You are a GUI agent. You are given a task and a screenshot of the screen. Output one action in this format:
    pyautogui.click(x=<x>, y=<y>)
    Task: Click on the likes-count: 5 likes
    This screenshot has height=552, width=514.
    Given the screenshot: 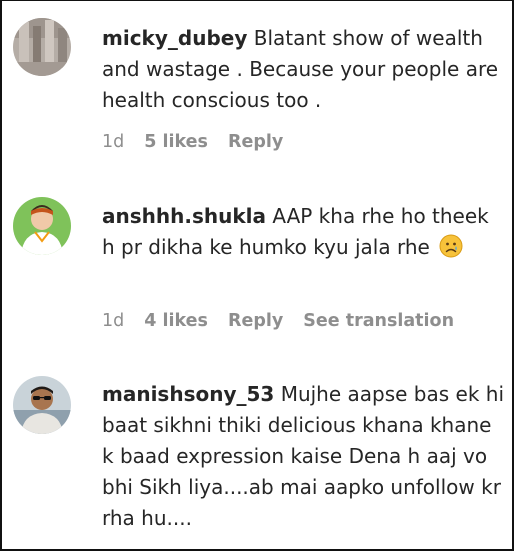 What is the action you would take?
    pyautogui.click(x=176, y=142)
    